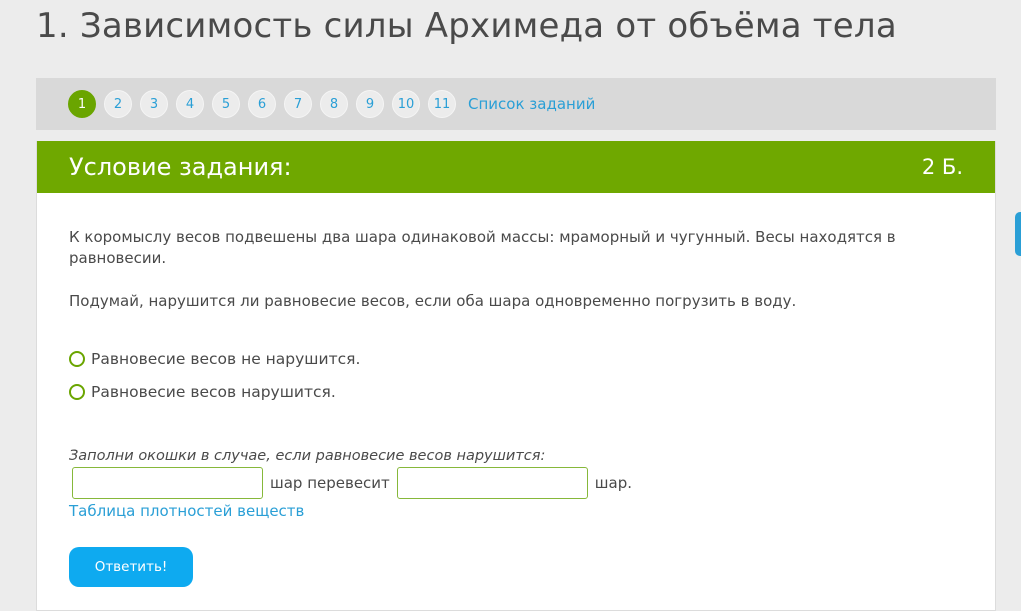 The width and height of the screenshot is (1021, 611). Describe the element at coordinates (516, 511) in the screenshot. I see `density-table-link: Таблица плотностей веществ` at that location.